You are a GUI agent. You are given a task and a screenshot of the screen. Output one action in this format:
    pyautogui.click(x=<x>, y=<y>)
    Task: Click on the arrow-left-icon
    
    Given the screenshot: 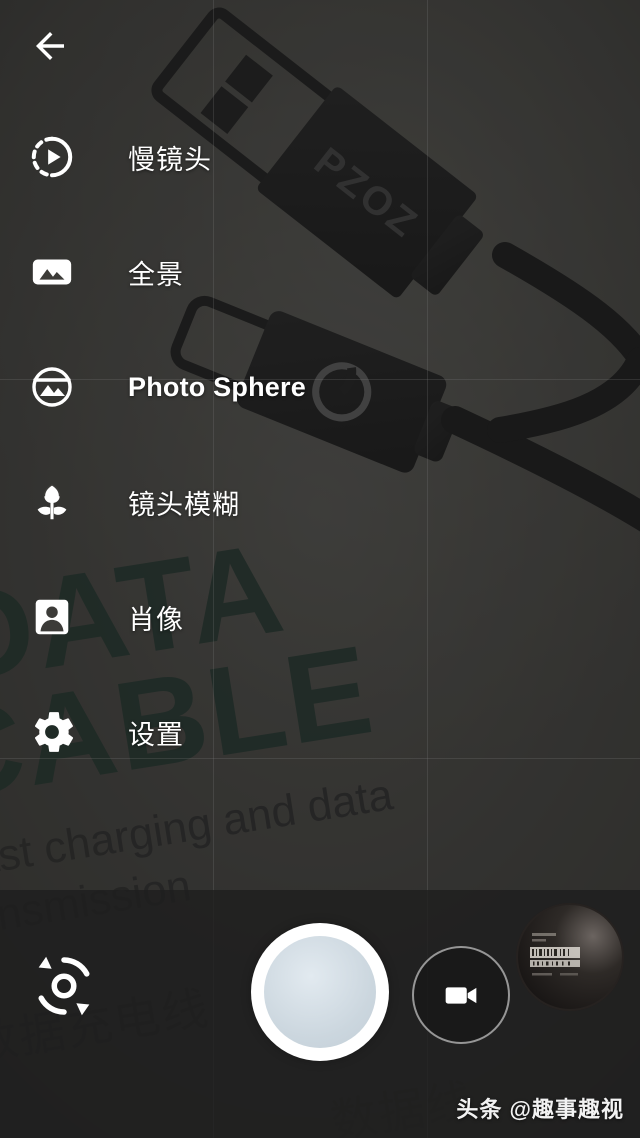 What is the action you would take?
    pyautogui.click(x=50, y=46)
    